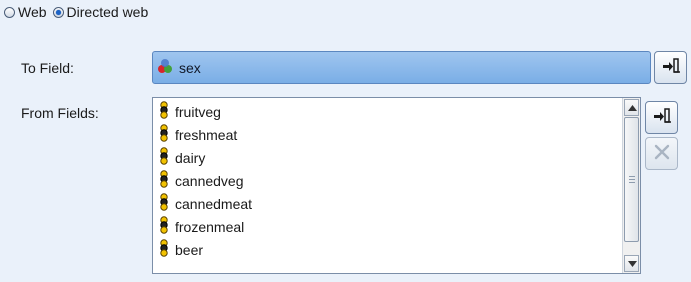  I want to click on to-field-value: sex, so click(401, 67).